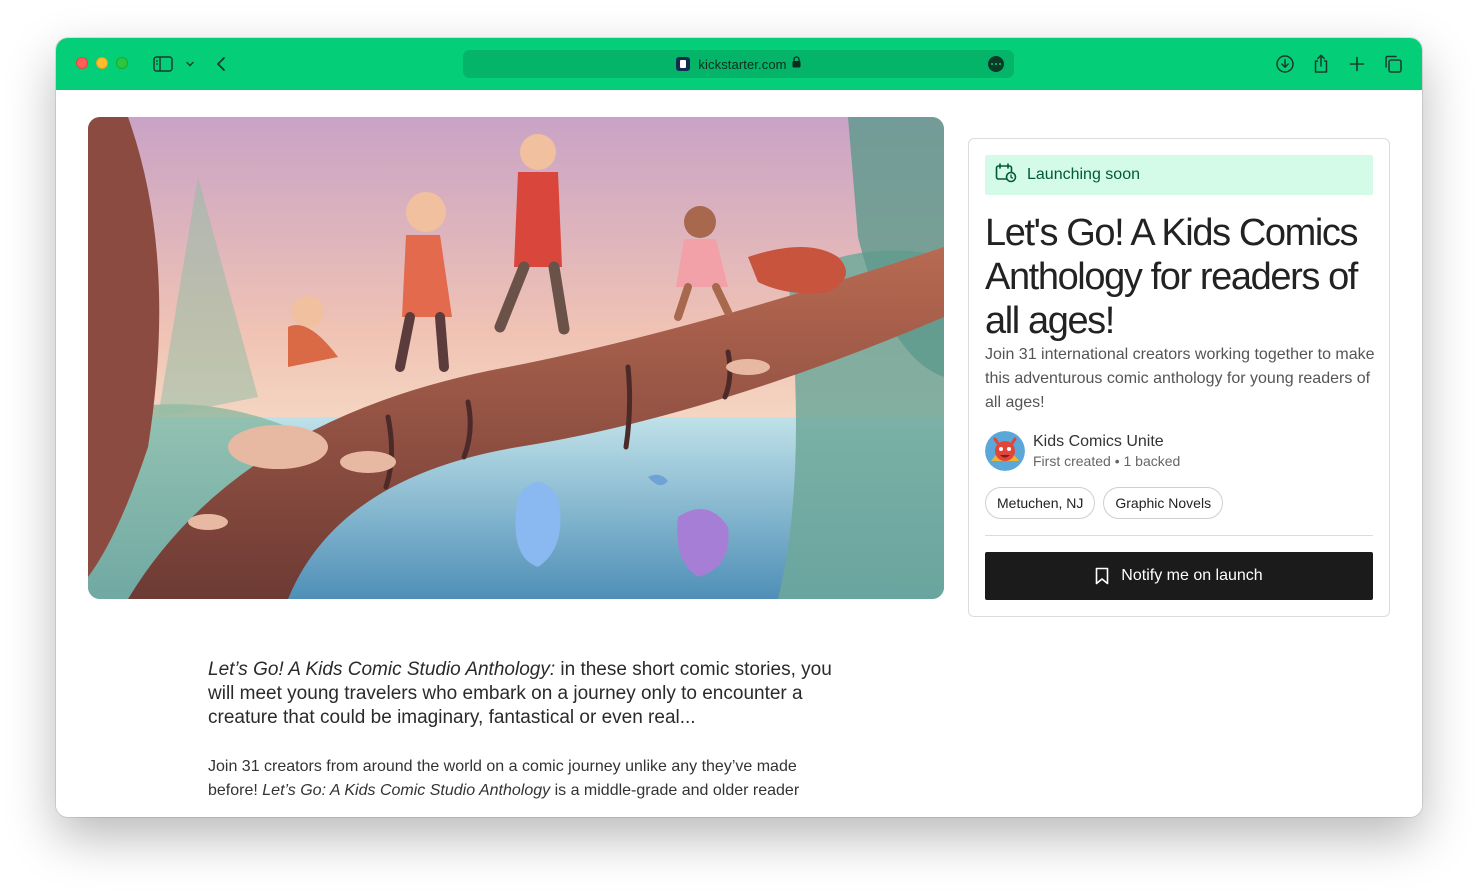 Image resolution: width=1478 pixels, height=891 pixels. Describe the element at coordinates (1005, 451) in the screenshot. I see `creator-avatar` at that location.